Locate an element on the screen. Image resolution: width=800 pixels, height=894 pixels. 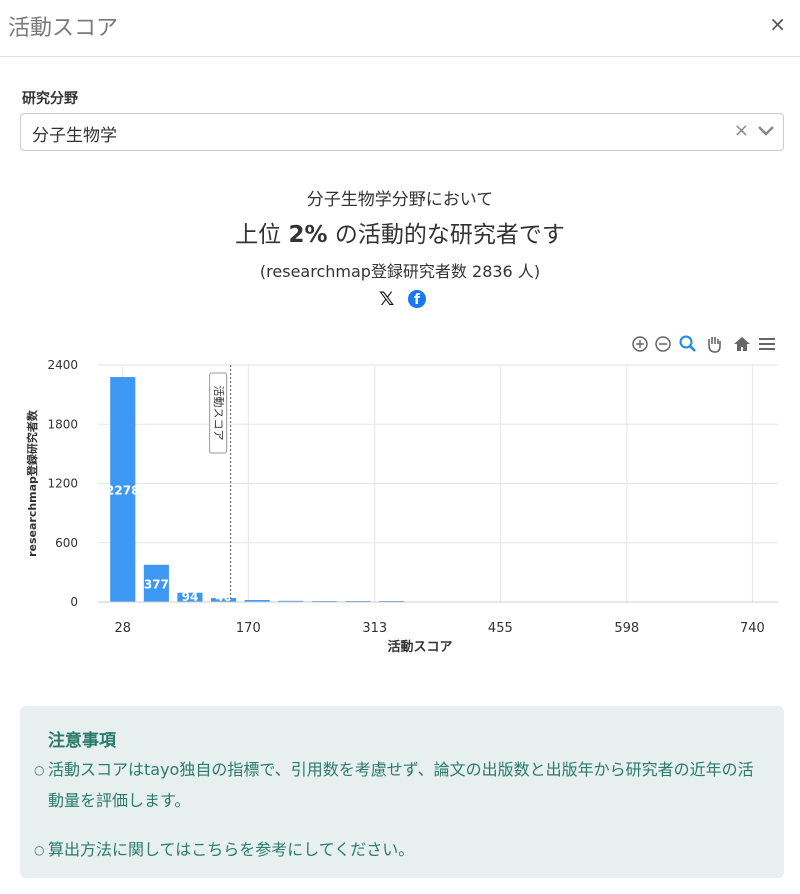
modal-header: 活動スコア × is located at coordinates (400, 28).